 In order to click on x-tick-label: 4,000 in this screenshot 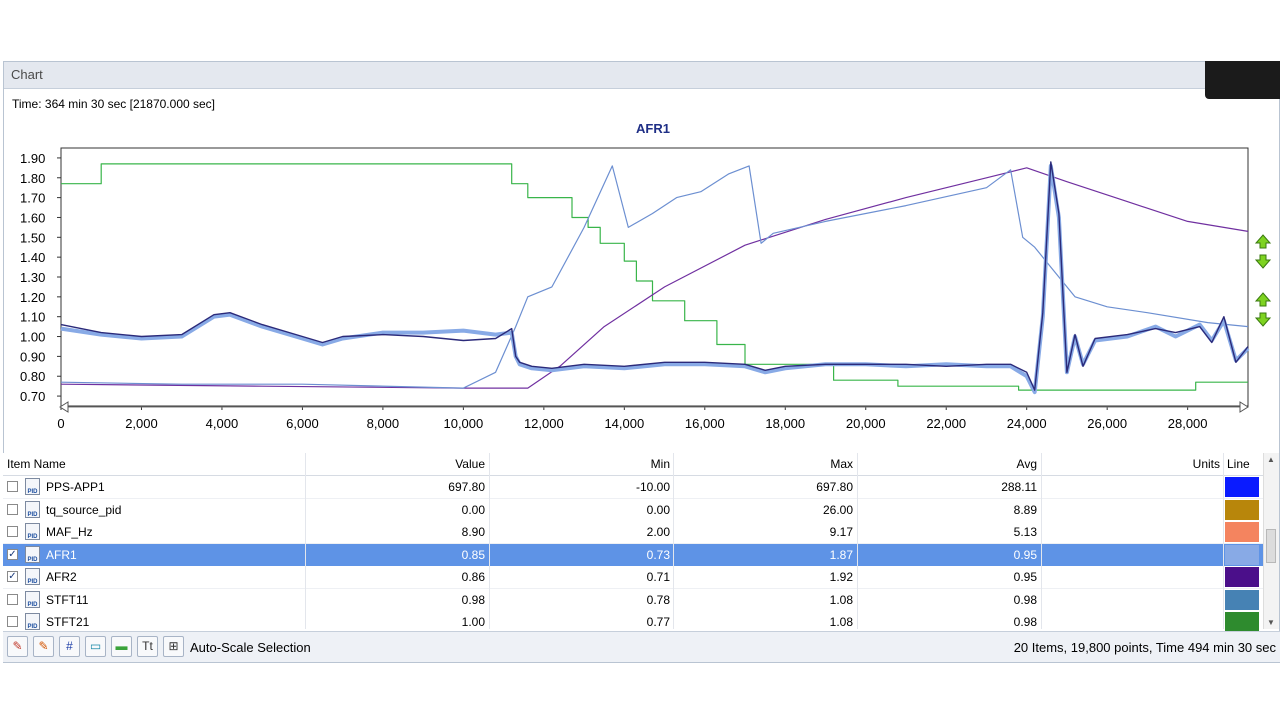, I will do `click(222, 423)`.